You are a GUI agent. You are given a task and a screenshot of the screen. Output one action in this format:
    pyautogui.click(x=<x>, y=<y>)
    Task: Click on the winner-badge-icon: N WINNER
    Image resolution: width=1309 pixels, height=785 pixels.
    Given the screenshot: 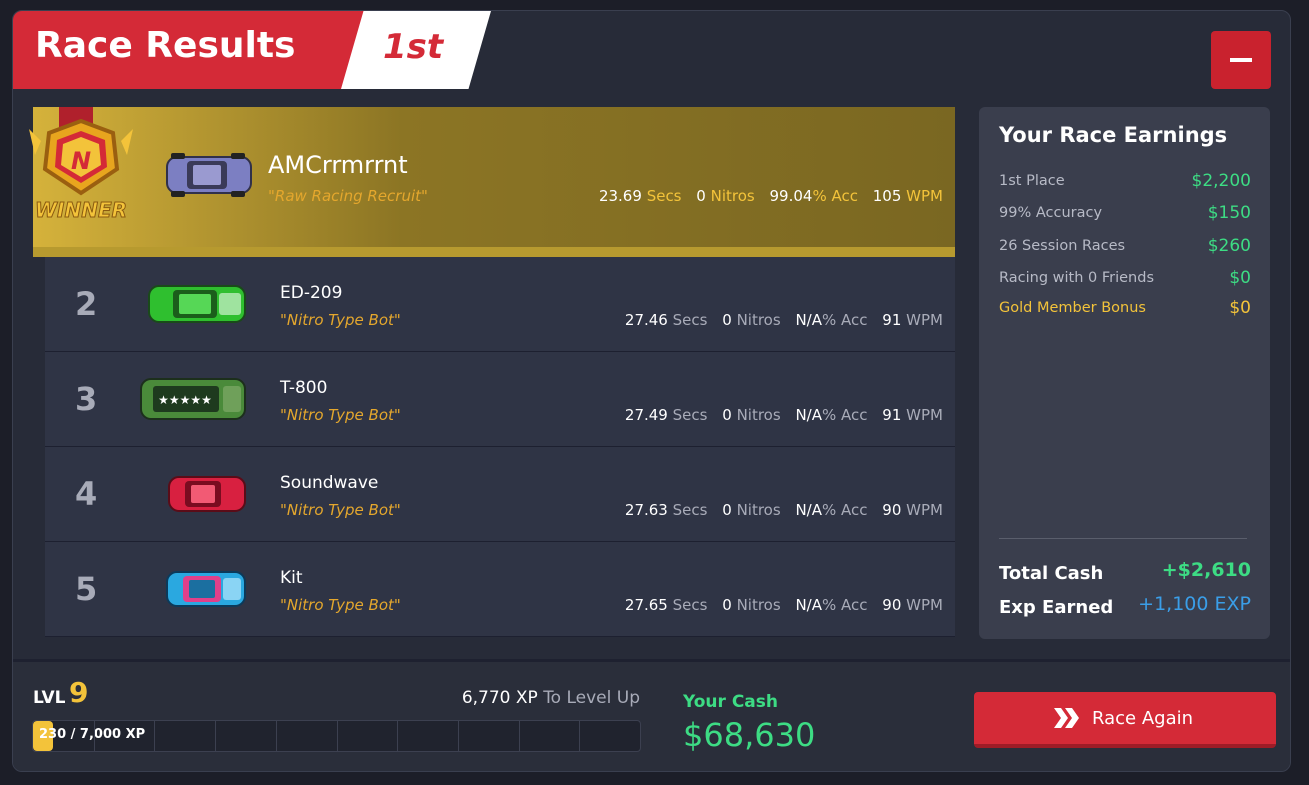 What is the action you would take?
    pyautogui.click(x=81, y=165)
    